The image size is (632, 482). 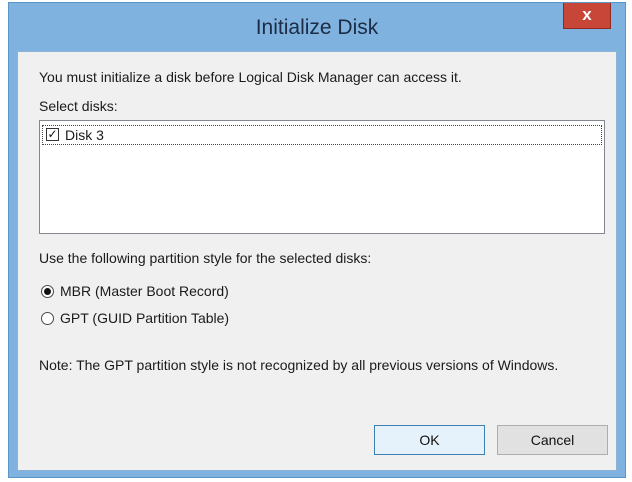 I want to click on disk-label: Disk 3, so click(x=84, y=135).